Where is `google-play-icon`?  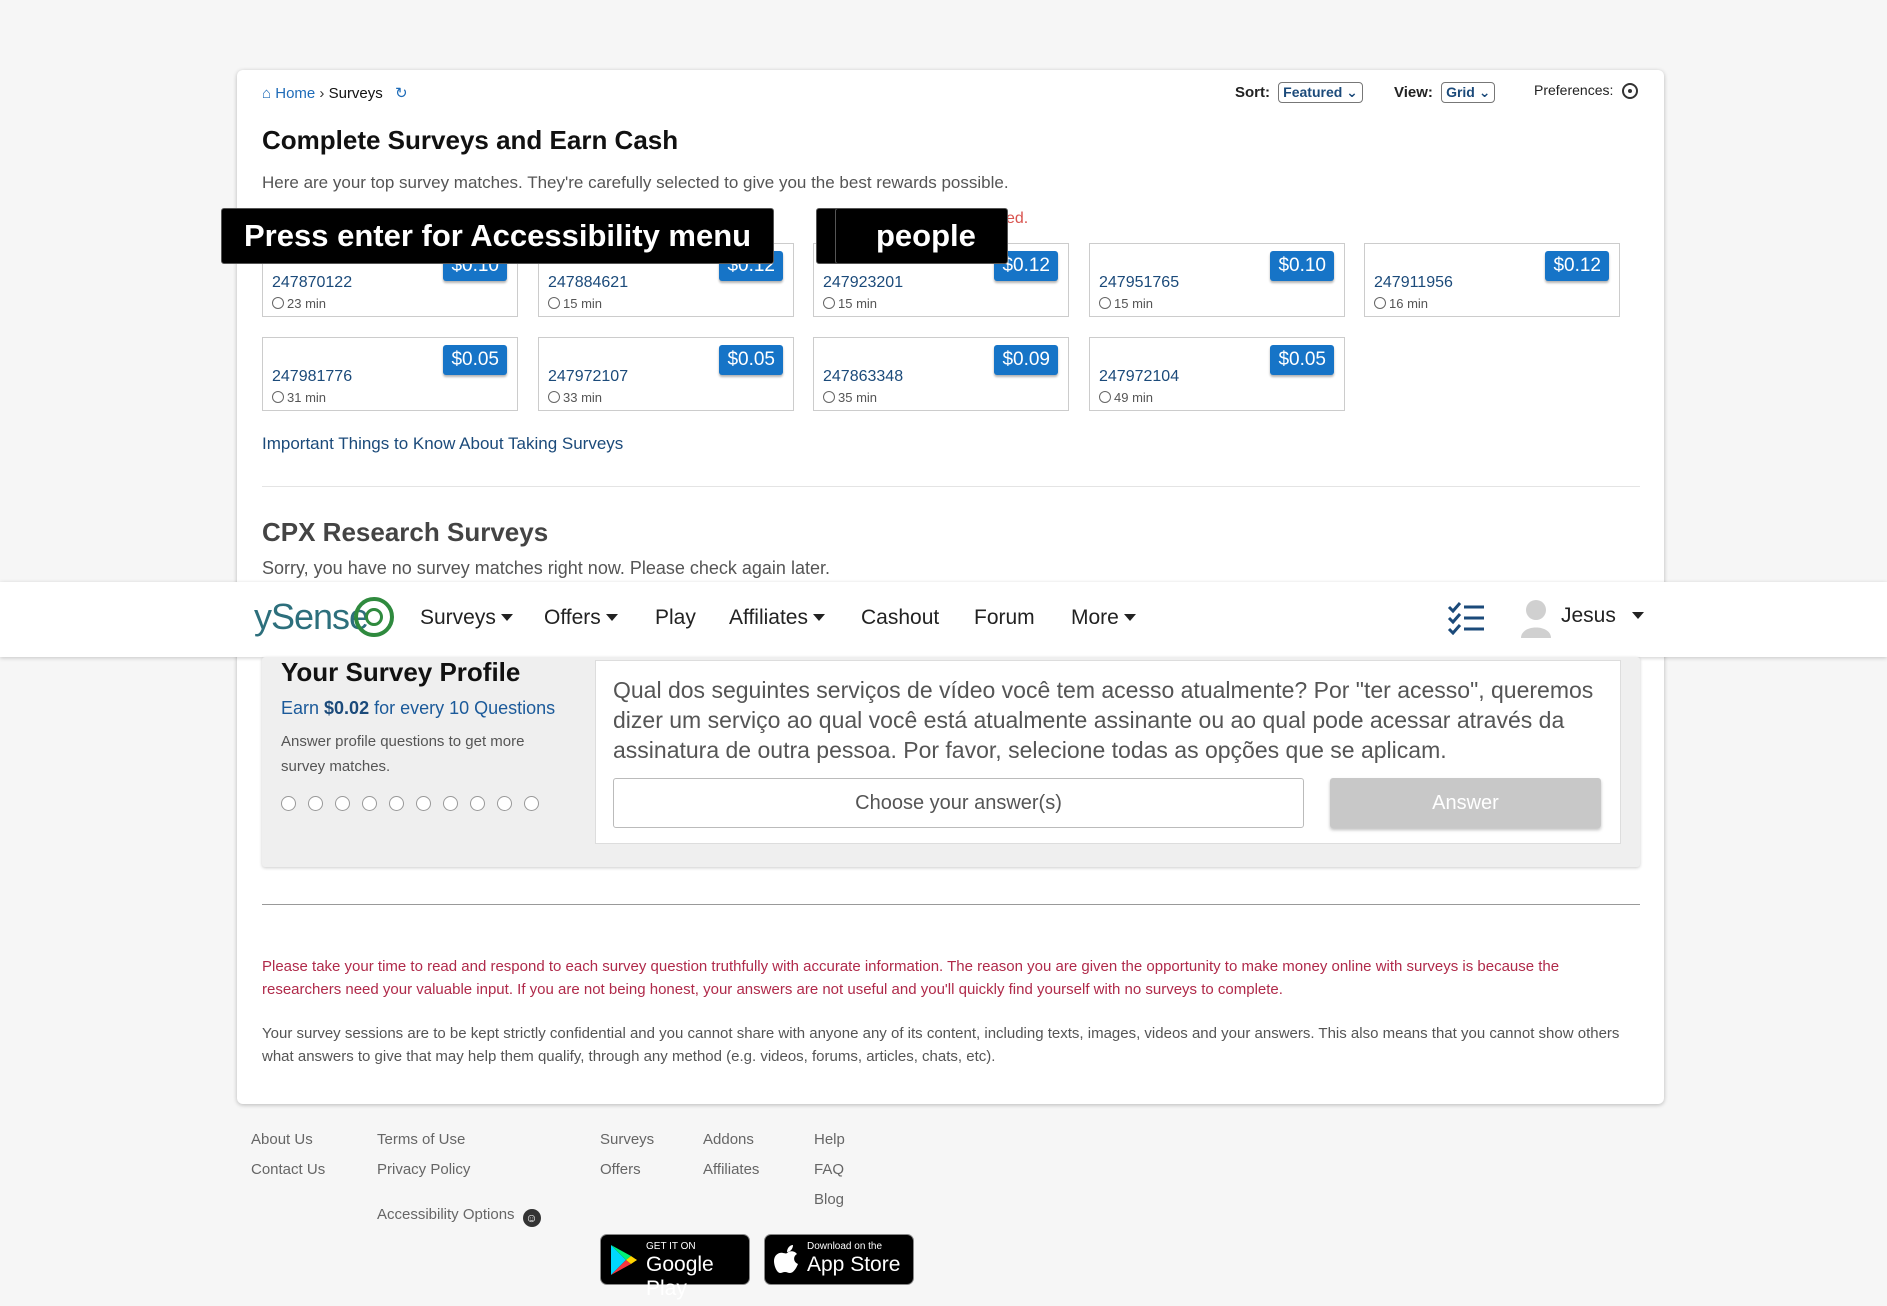
google-play-icon is located at coordinates (624, 1260).